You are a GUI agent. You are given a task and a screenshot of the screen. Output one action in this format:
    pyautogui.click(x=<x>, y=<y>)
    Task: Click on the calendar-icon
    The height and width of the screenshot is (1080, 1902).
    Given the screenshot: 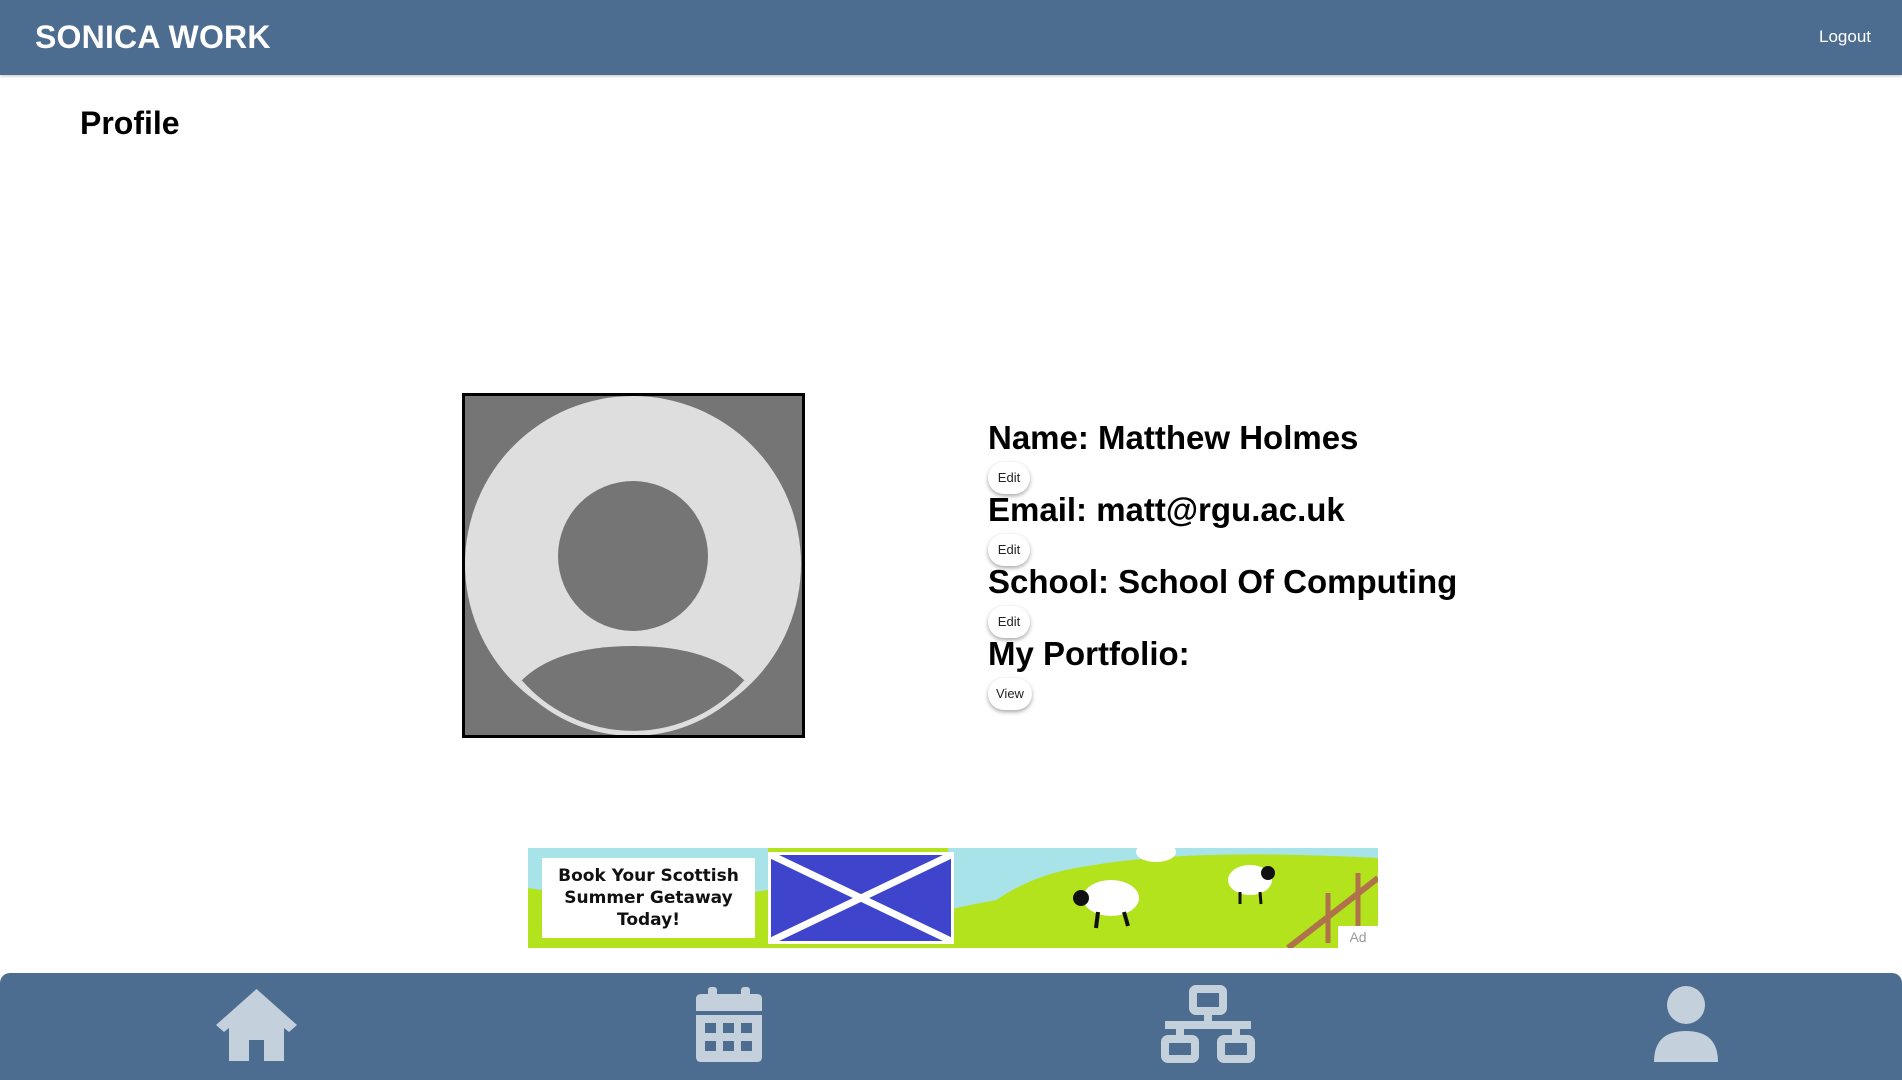 What is the action you would take?
    pyautogui.click(x=729, y=1024)
    